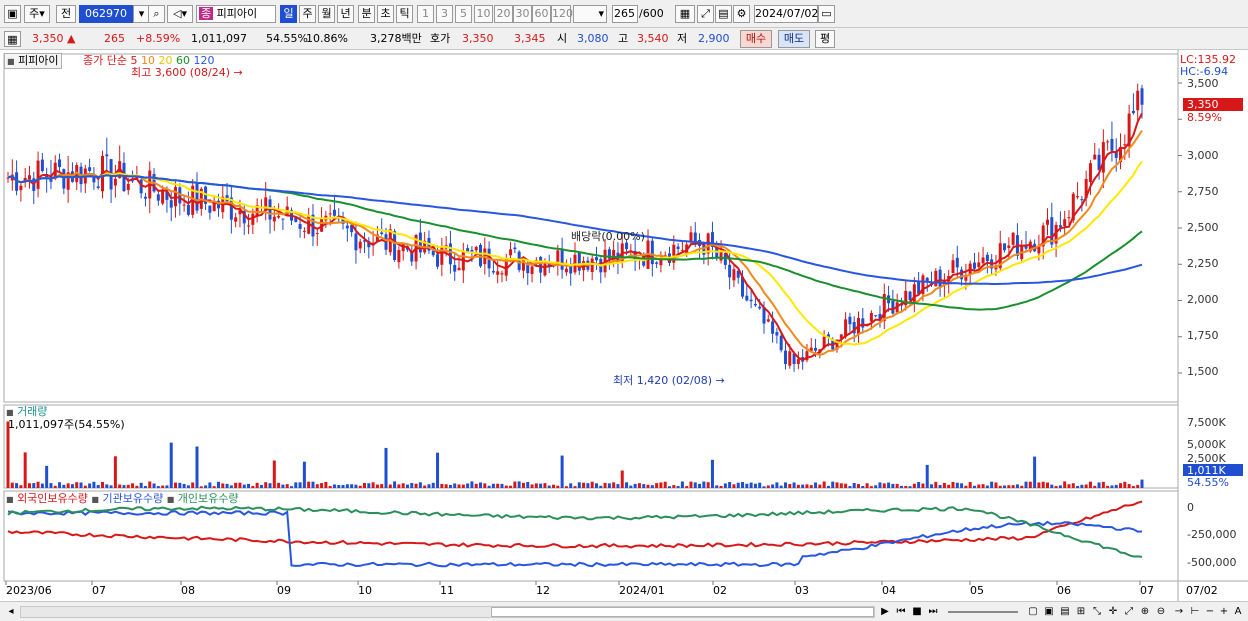 Image resolution: width=1248 pixels, height=621 pixels. I want to click on tab-year: 년, so click(345, 14).